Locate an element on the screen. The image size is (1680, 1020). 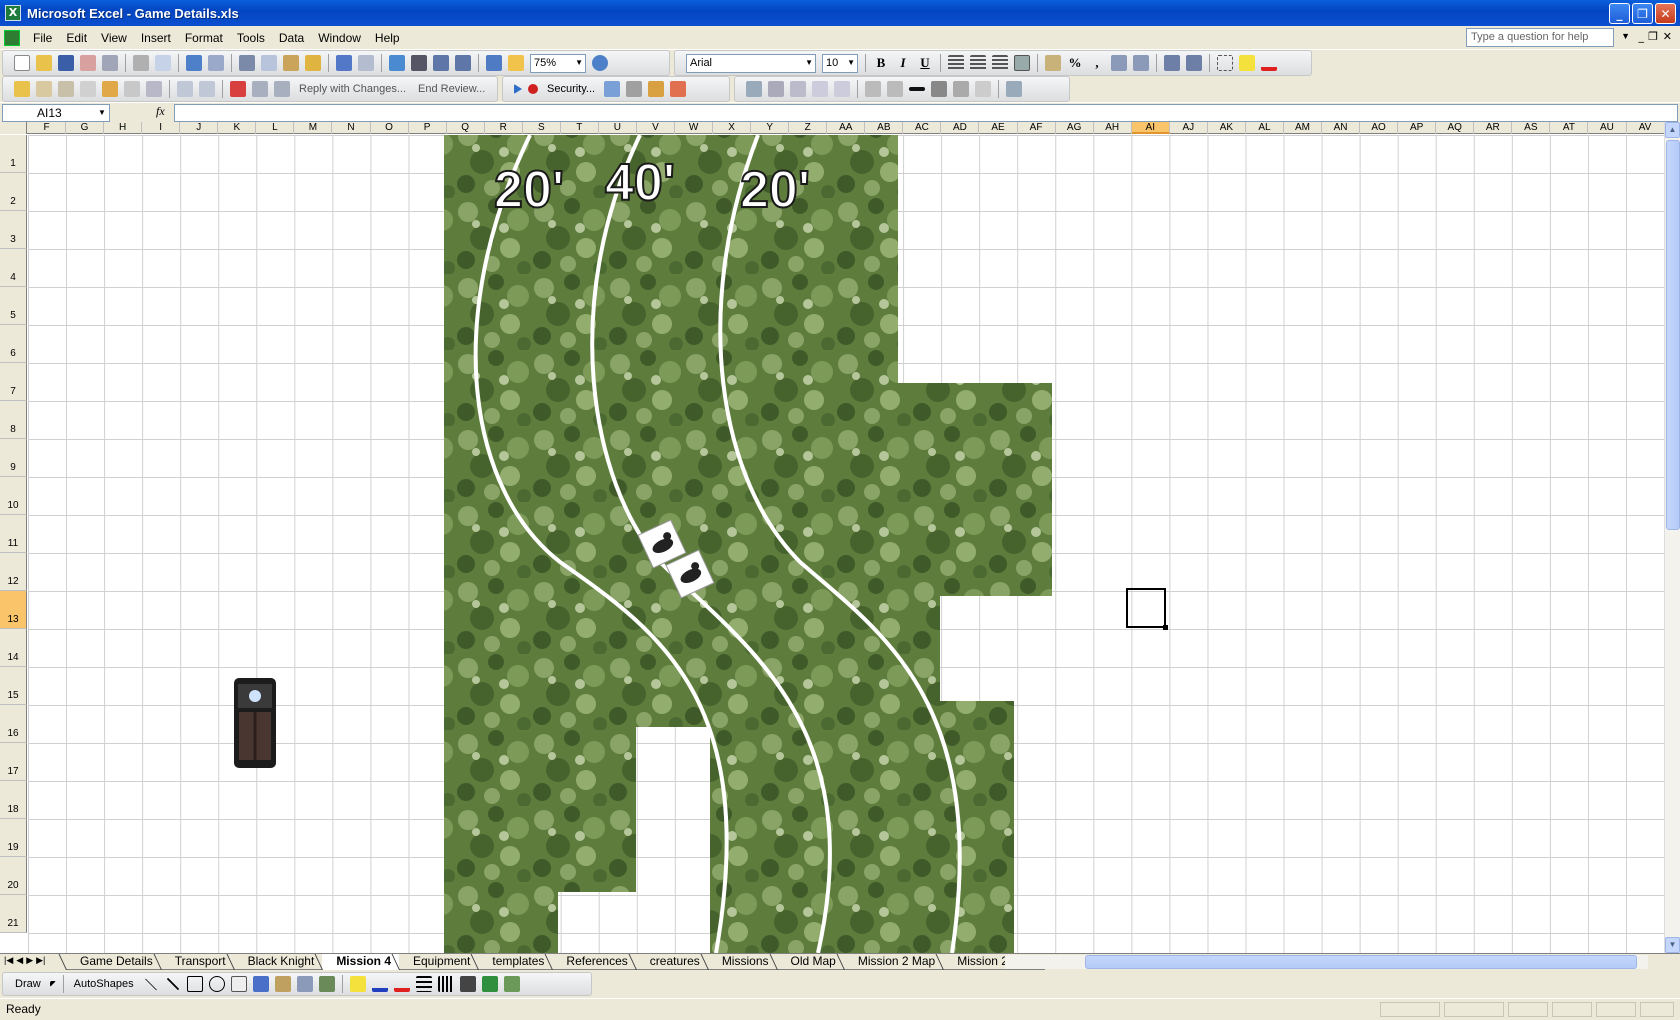
picture-icon is located at coordinates (326, 984).